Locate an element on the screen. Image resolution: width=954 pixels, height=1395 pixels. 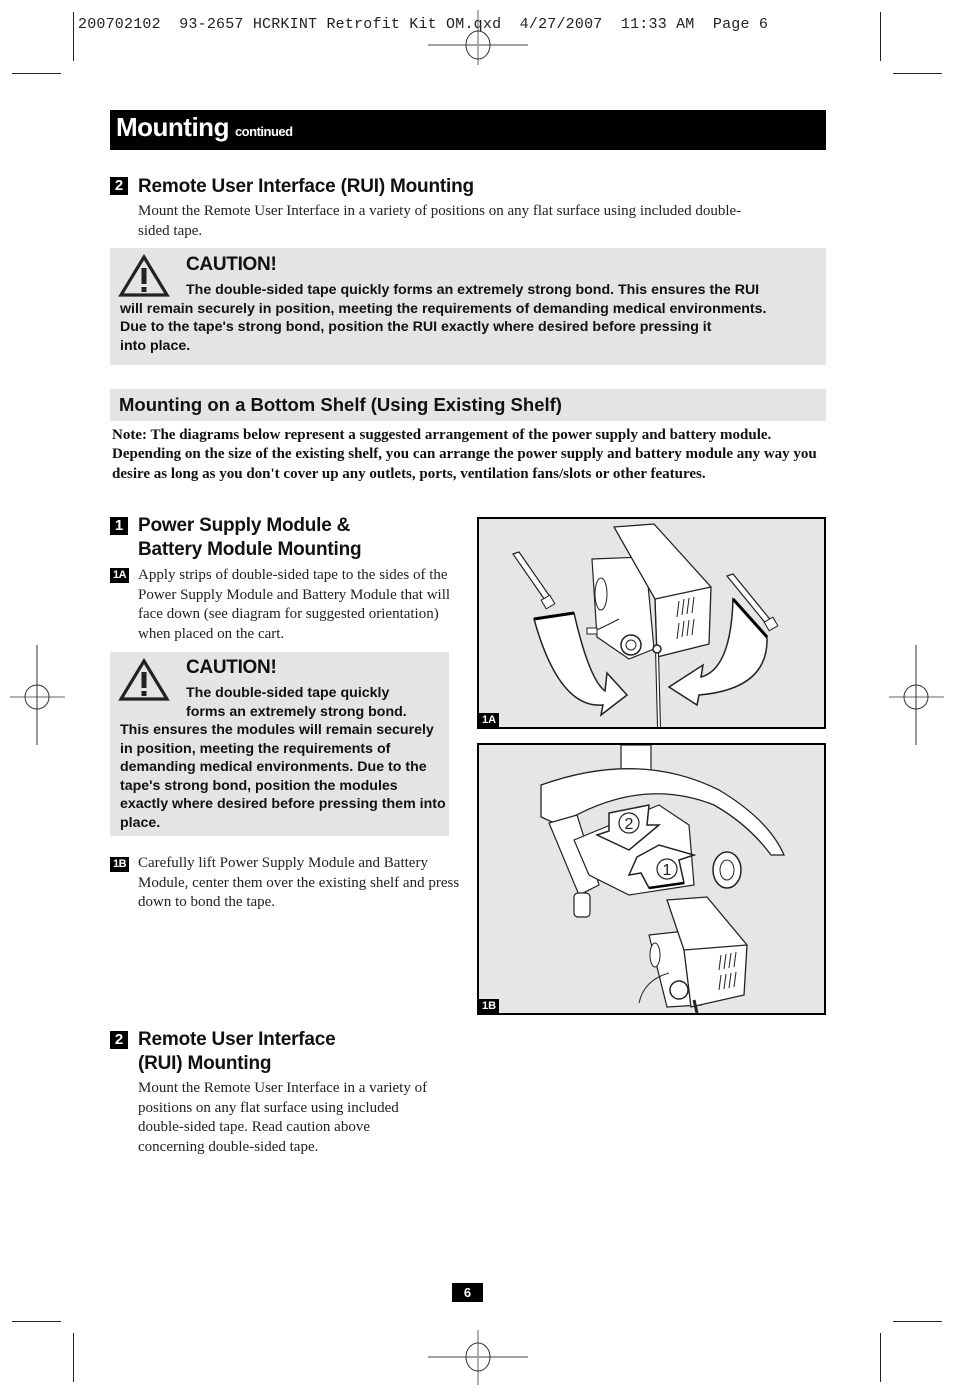
figure-1a: 1A is located at coordinates (651, 623).